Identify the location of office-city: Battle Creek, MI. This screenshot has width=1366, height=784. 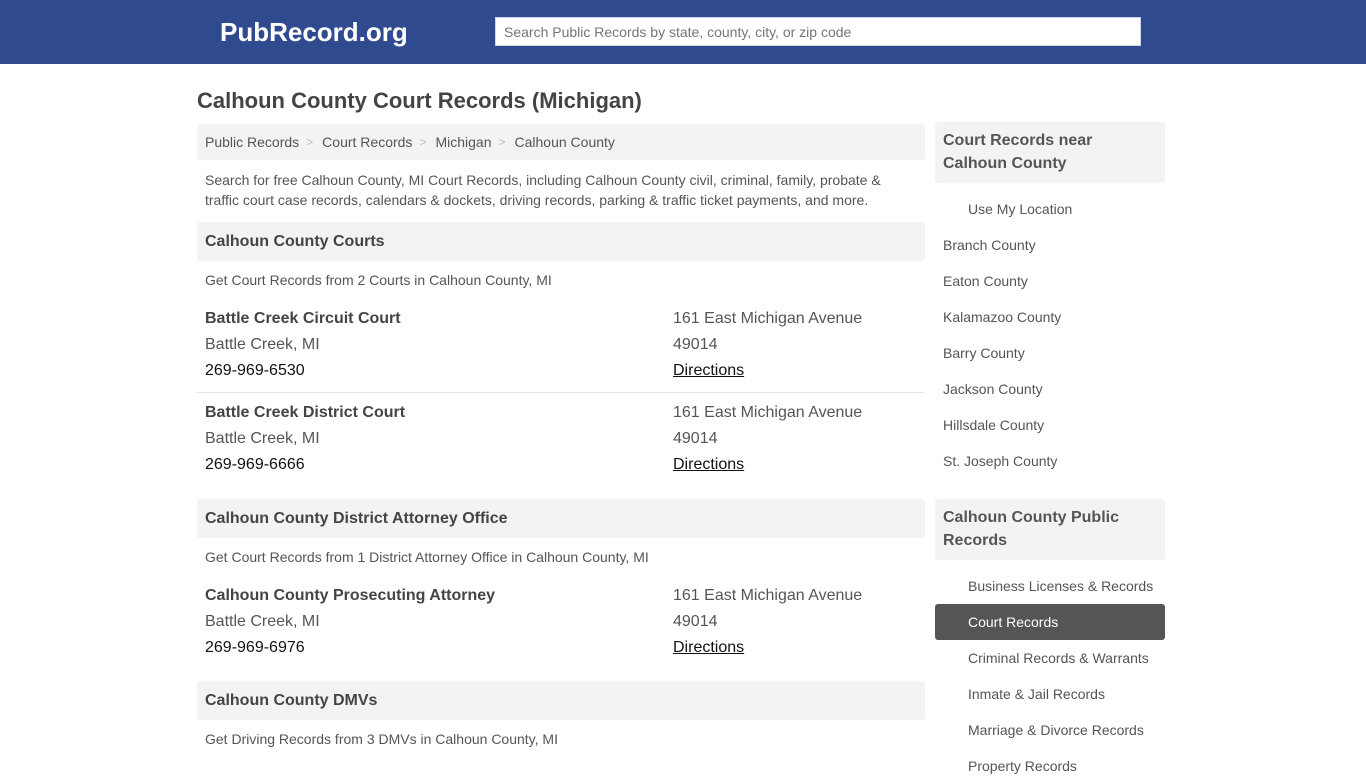
(262, 621).